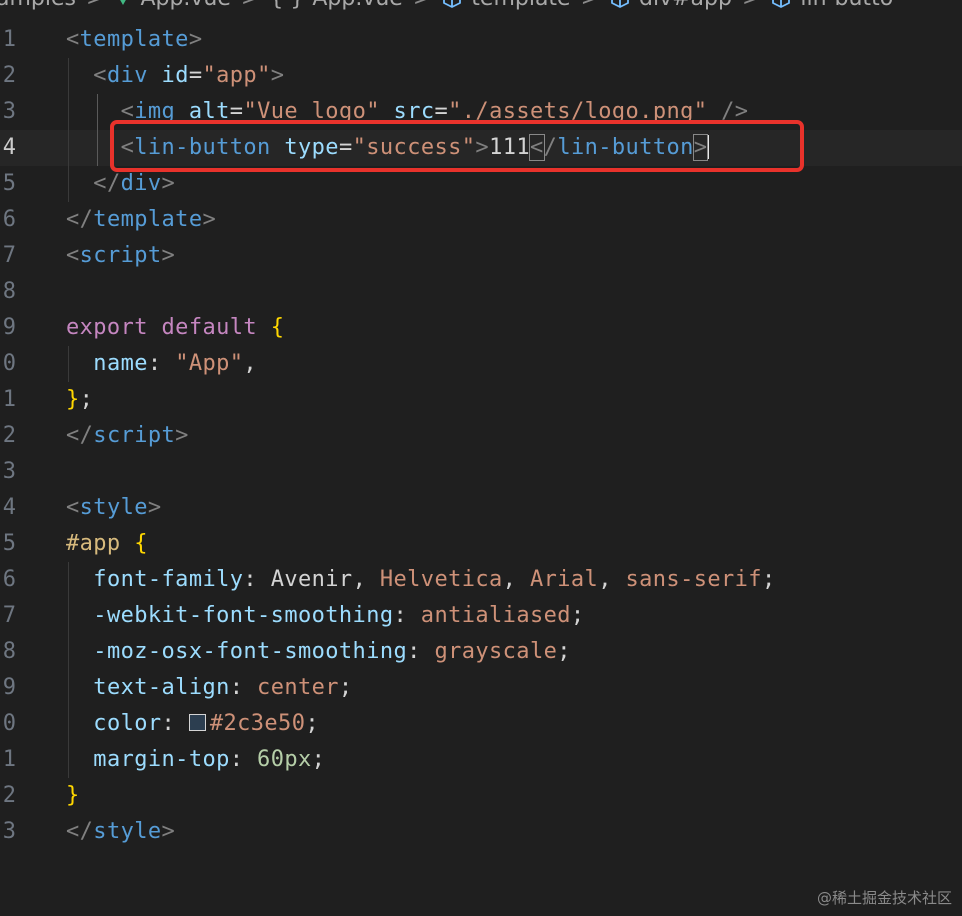 The height and width of the screenshot is (916, 962). What do you see at coordinates (9, 723) in the screenshot?
I see `line-number: 0` at bounding box center [9, 723].